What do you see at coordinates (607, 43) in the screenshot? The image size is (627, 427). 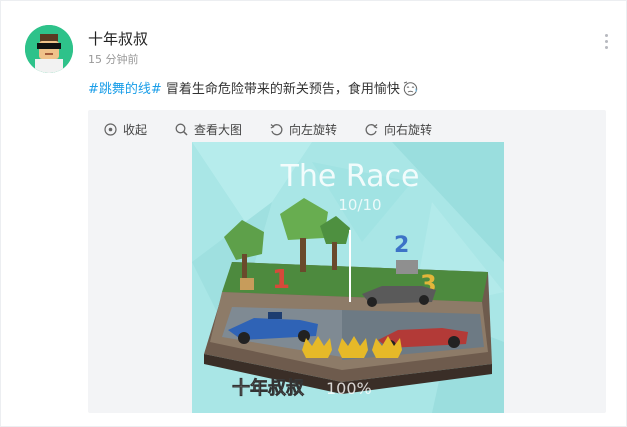 I see `more-options-icon` at bounding box center [607, 43].